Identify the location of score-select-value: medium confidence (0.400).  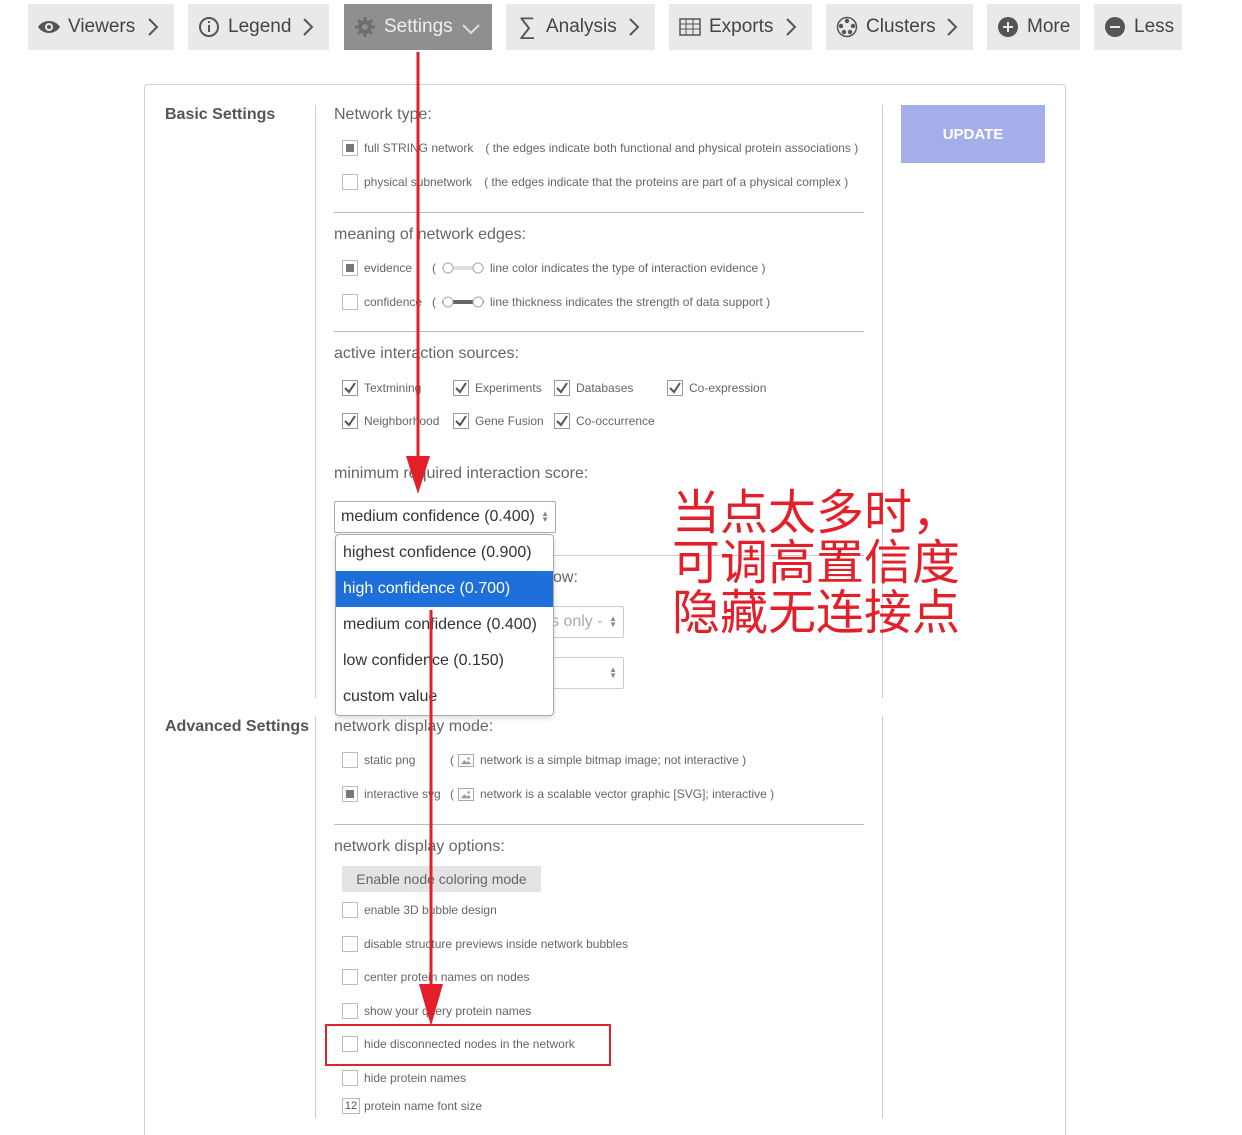
(438, 516).